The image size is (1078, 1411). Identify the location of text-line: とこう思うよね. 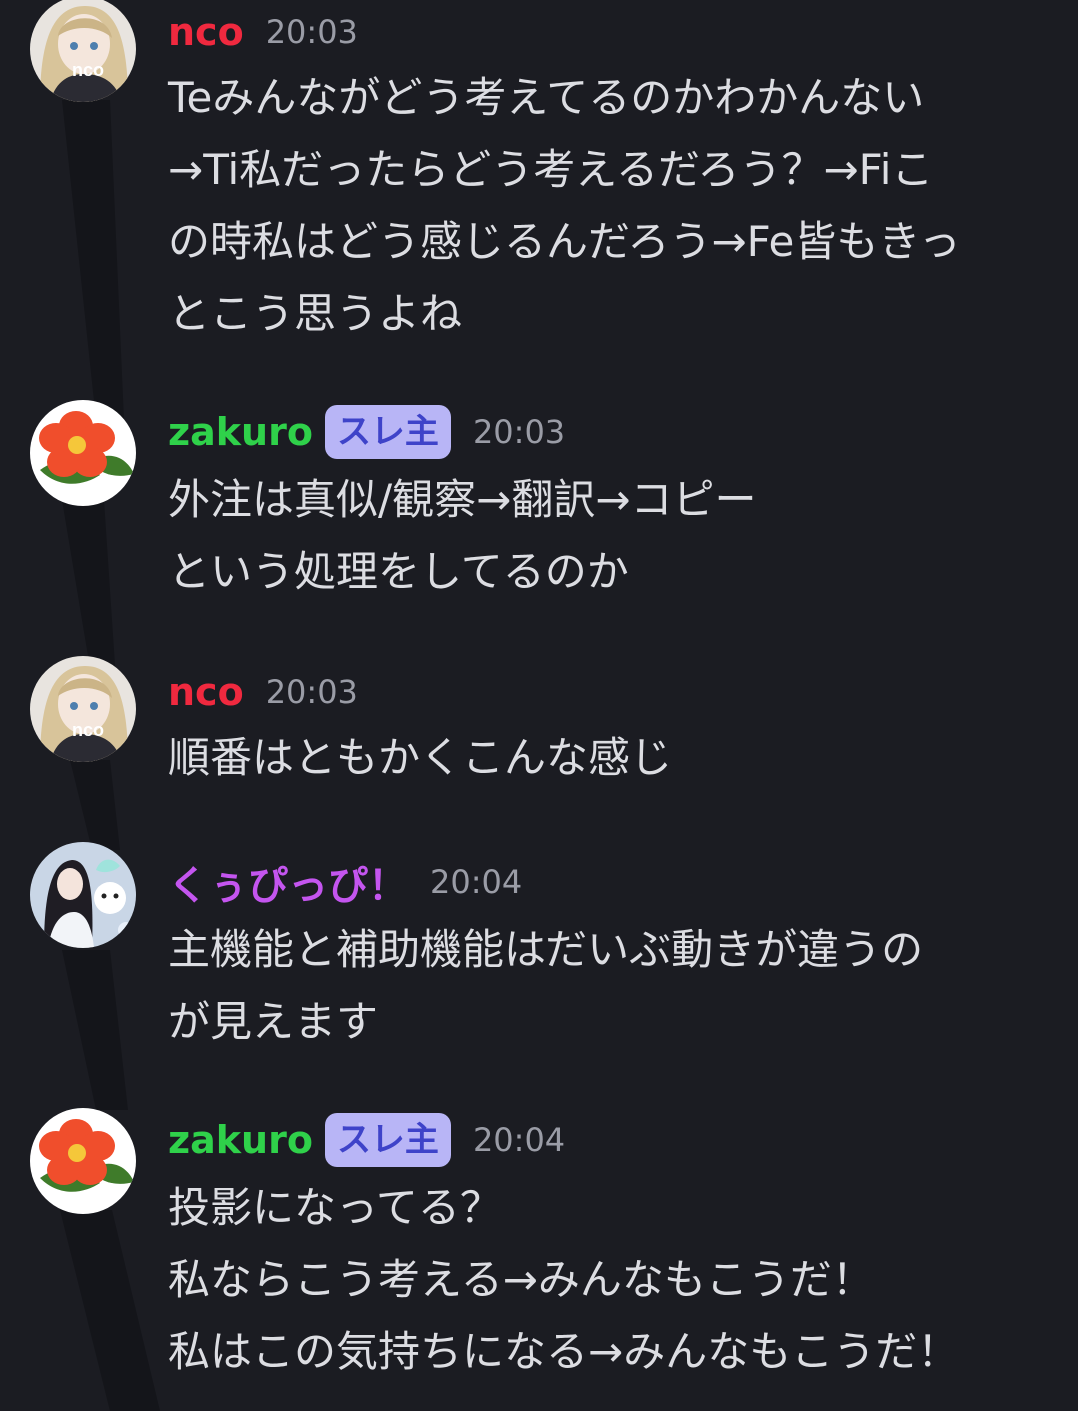
(315, 313).